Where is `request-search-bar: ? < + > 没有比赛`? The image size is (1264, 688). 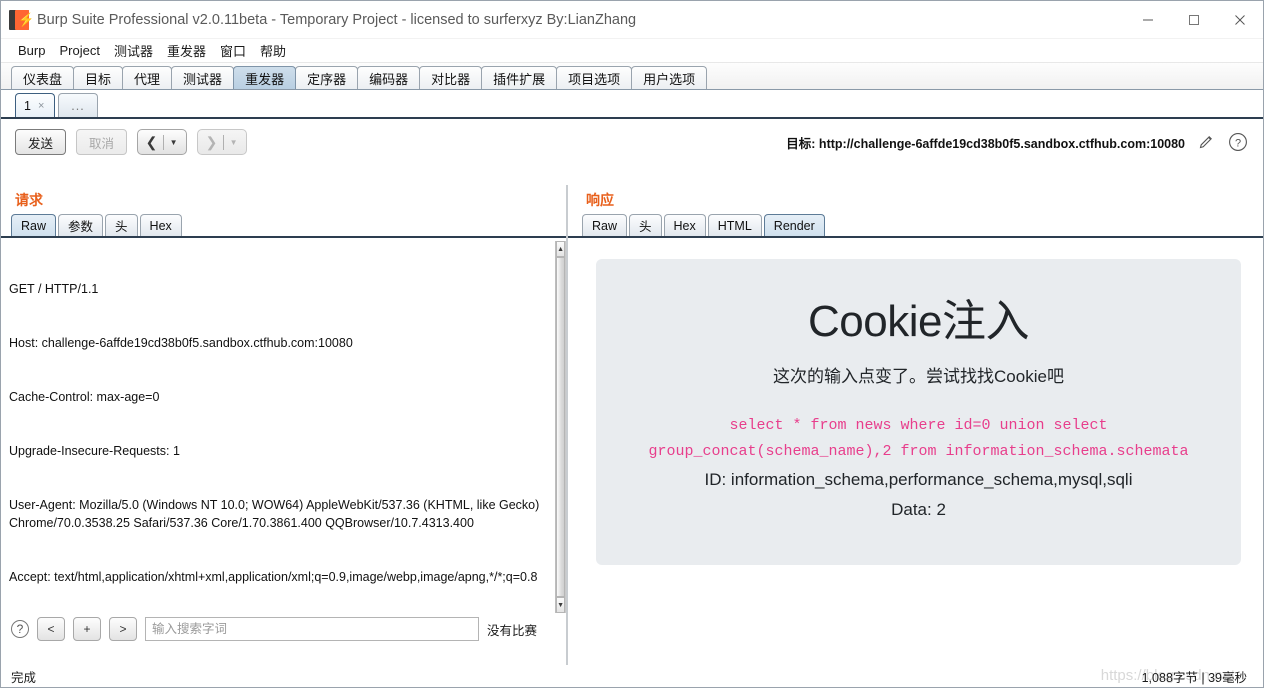
request-search-bar: ? < + > 没有比赛 is located at coordinates (276, 629).